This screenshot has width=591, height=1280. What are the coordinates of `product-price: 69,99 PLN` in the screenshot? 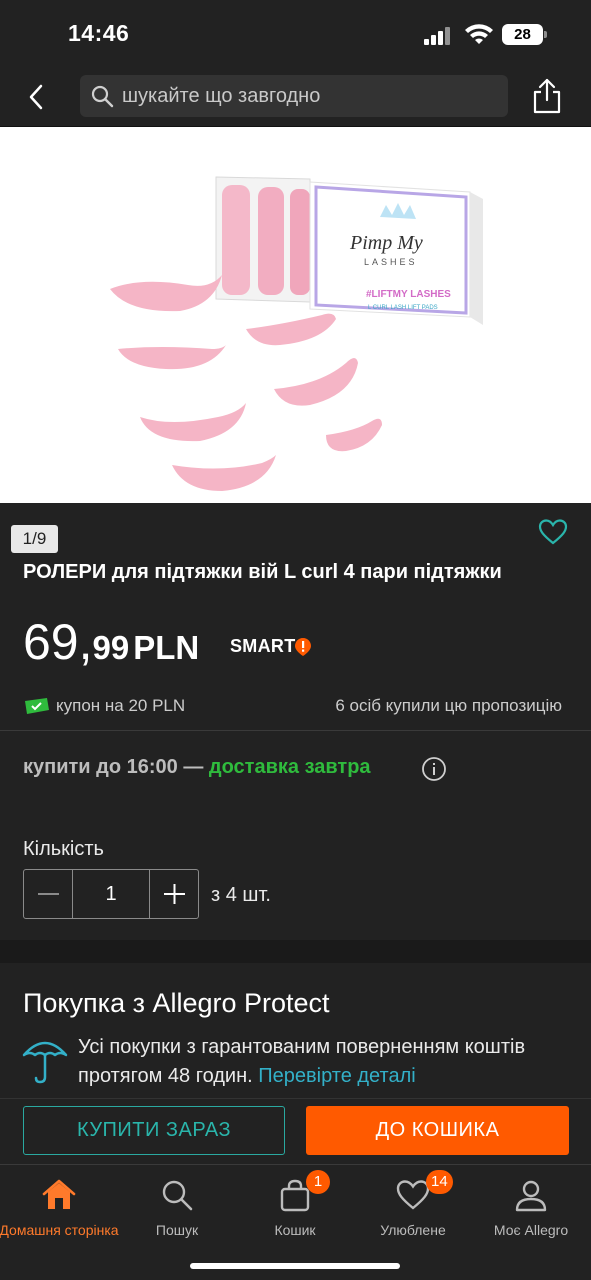 It's located at (111, 642).